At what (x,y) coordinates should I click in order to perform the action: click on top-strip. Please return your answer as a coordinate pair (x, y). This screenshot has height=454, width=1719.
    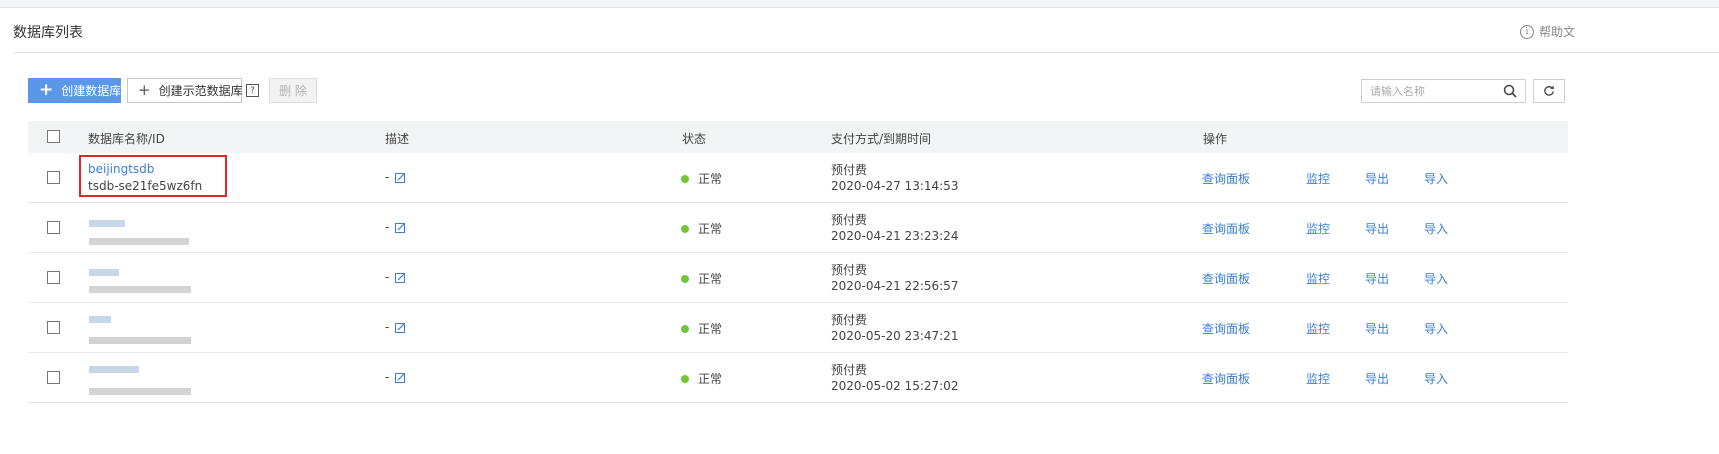
    Looking at the image, I should click on (859, 4).